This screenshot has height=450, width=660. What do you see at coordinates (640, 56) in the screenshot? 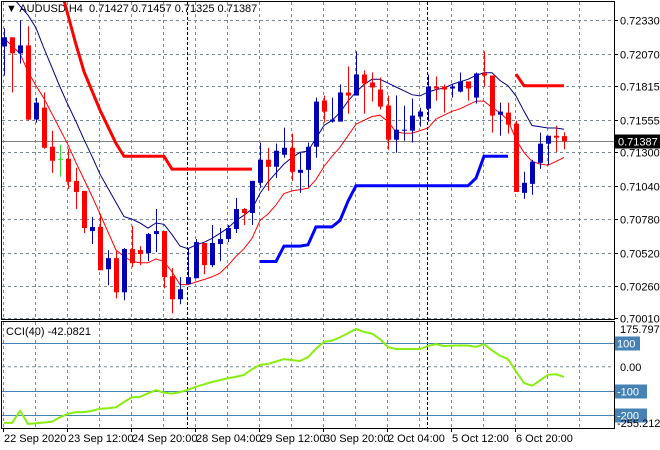
I see `price-tick-label: 0.72070` at bounding box center [640, 56].